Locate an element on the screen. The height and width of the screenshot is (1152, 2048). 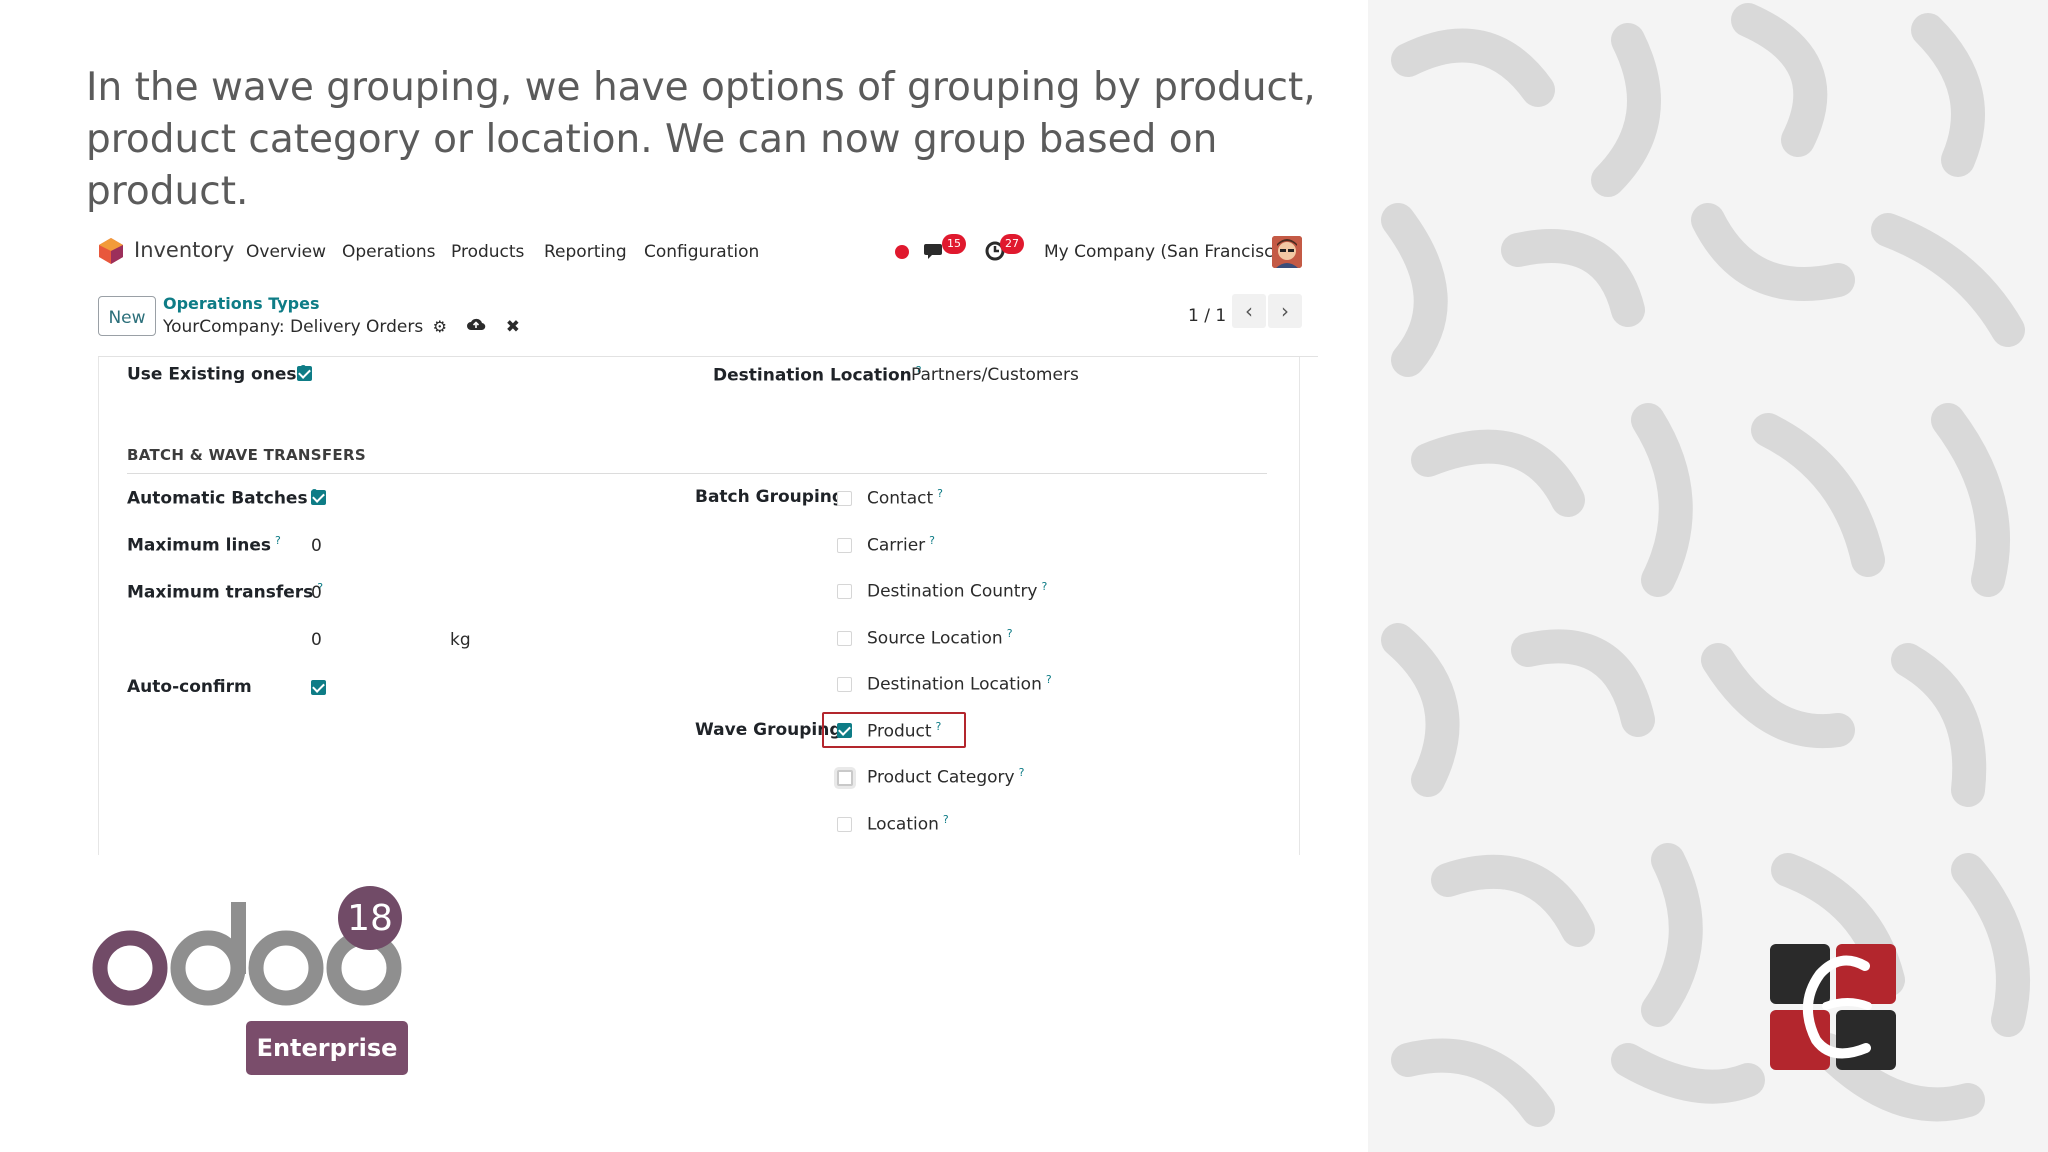
batch-carrier-checkbox is located at coordinates (844, 545).